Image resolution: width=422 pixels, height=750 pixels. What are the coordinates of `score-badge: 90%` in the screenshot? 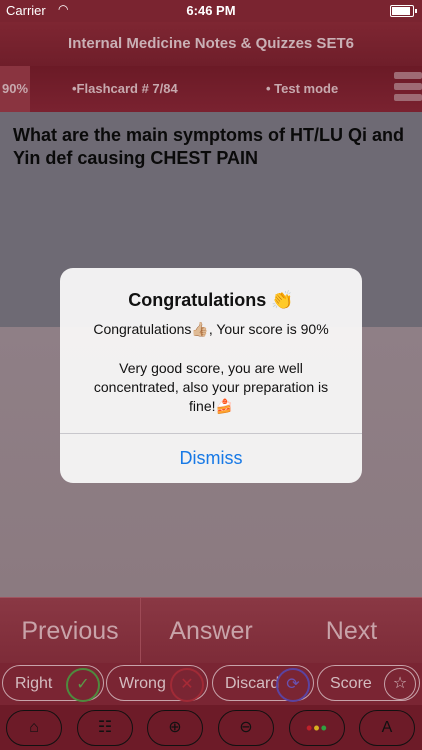 It's located at (15, 89).